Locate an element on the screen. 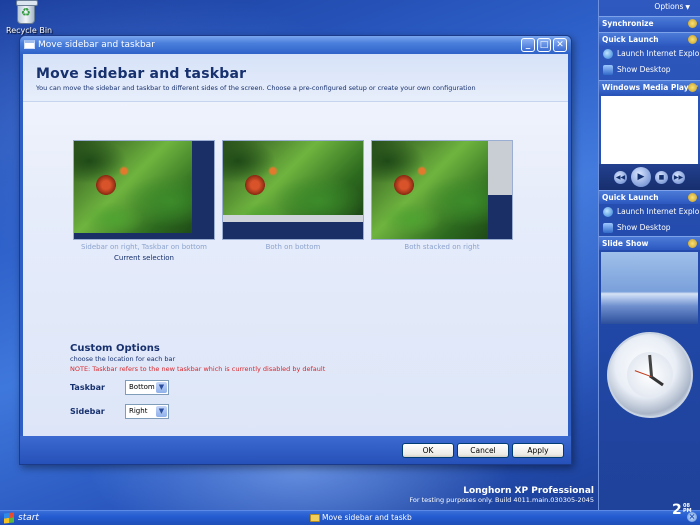  option-both-bottom: Both on bottom is located at coordinates (293, 195).